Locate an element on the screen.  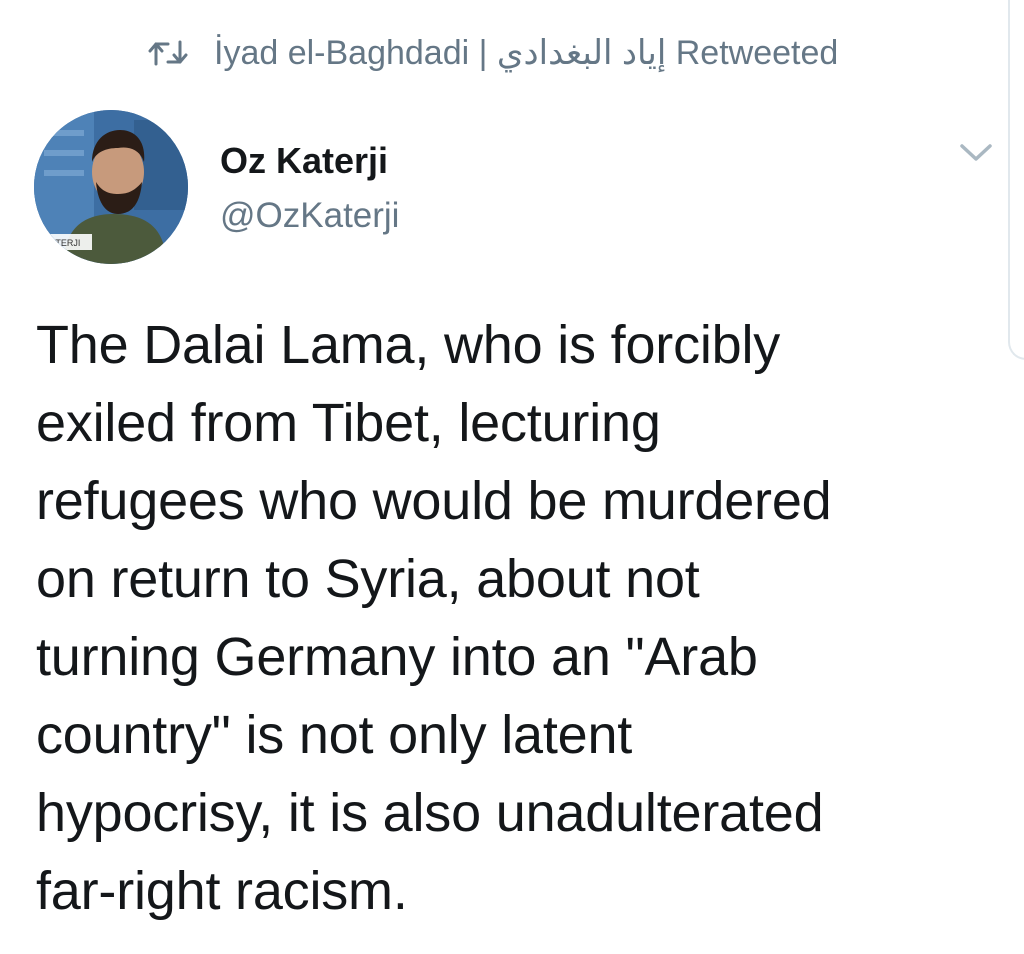
tweet-text-line: on return to Syria, about not is located at coordinates (368, 579).